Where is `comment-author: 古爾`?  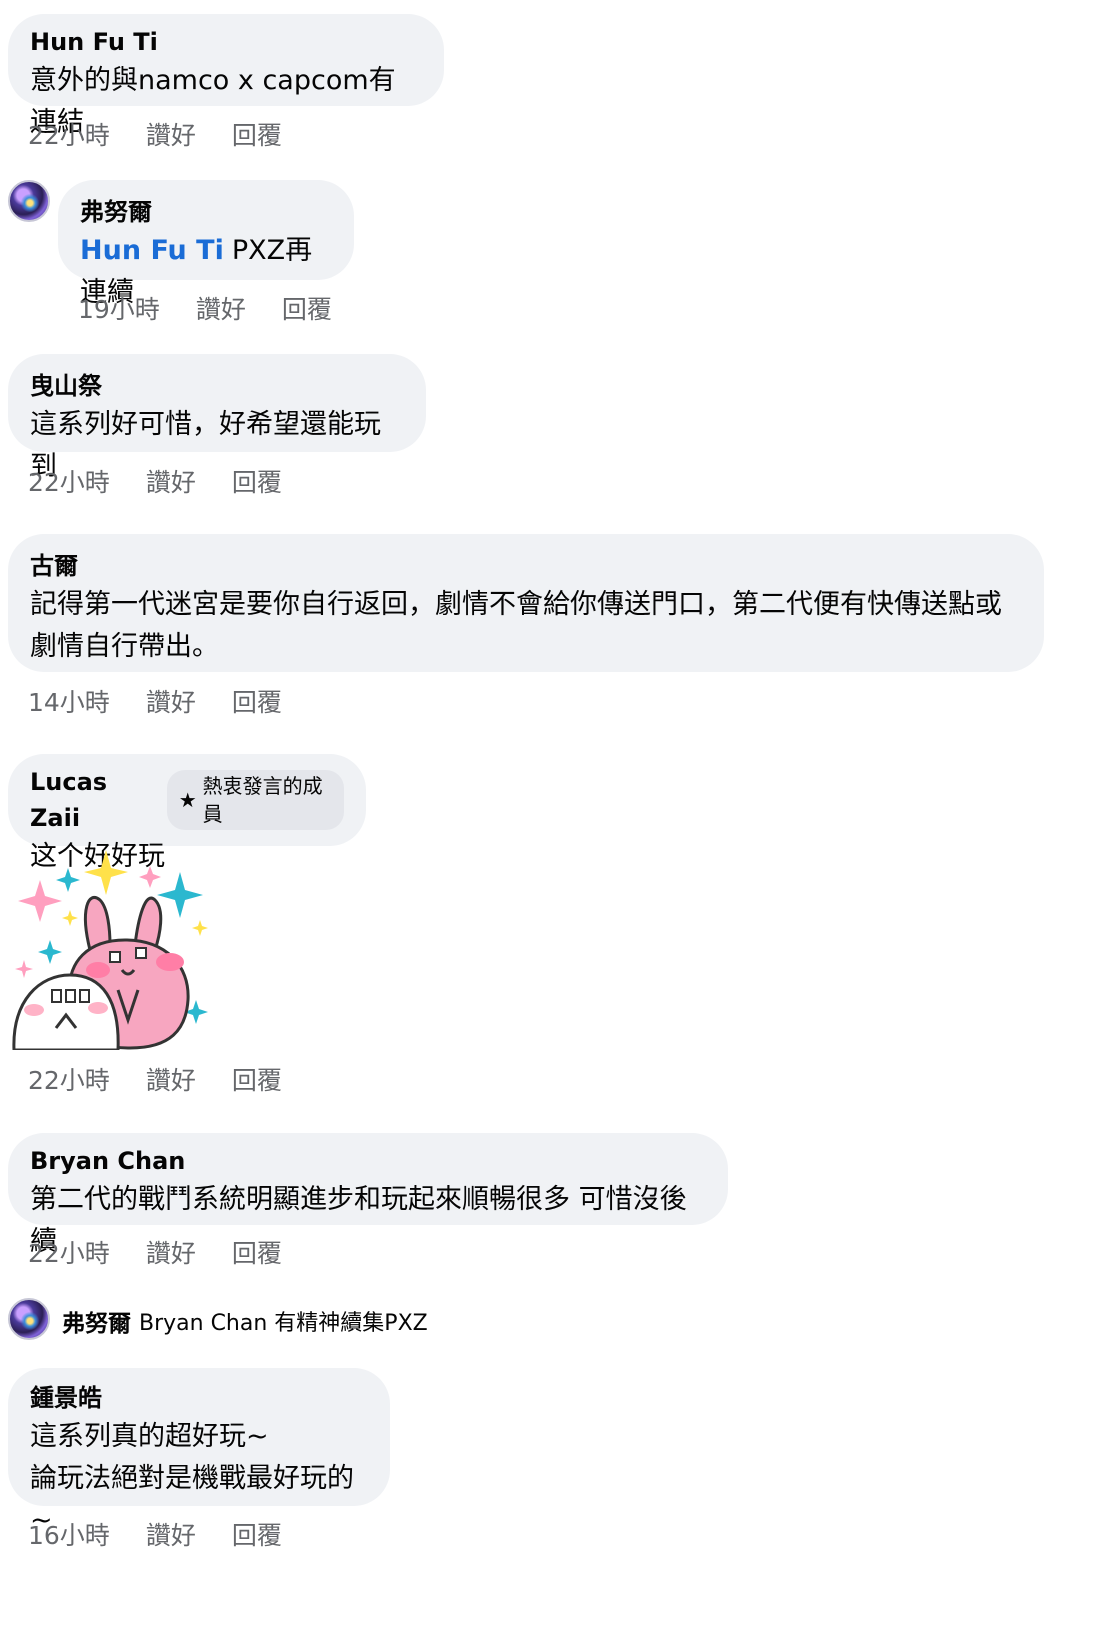
comment-author: 古爾 is located at coordinates (526, 566).